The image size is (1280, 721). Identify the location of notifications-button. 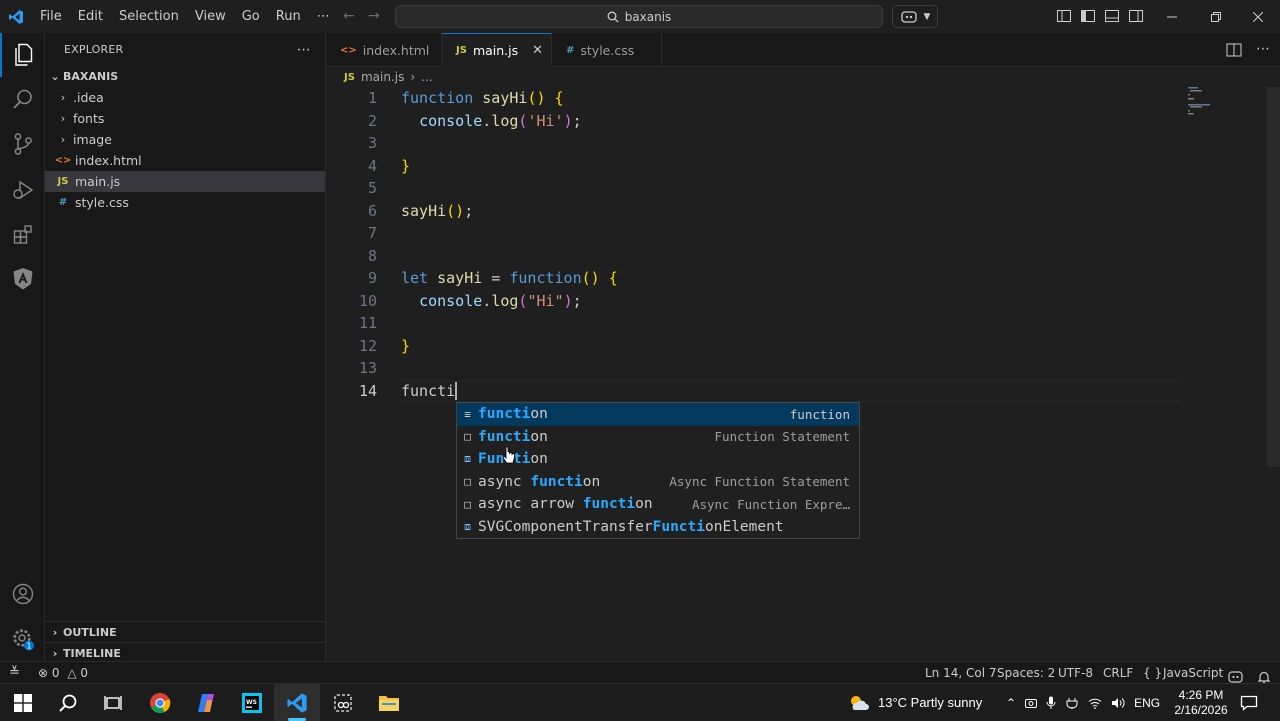
(1249, 702).